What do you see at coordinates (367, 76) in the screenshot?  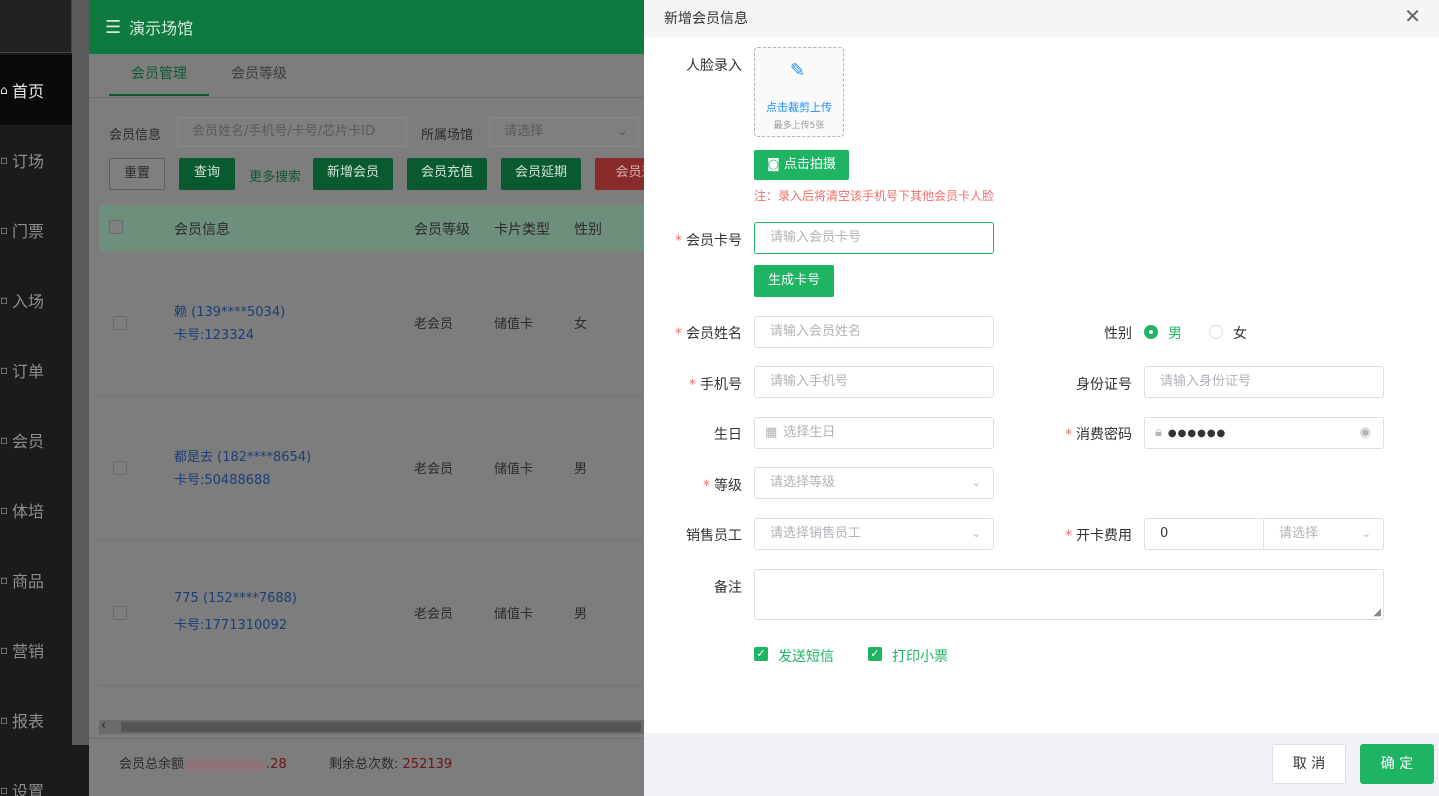 I see `member-tabs: 会员管理 会员等级` at bounding box center [367, 76].